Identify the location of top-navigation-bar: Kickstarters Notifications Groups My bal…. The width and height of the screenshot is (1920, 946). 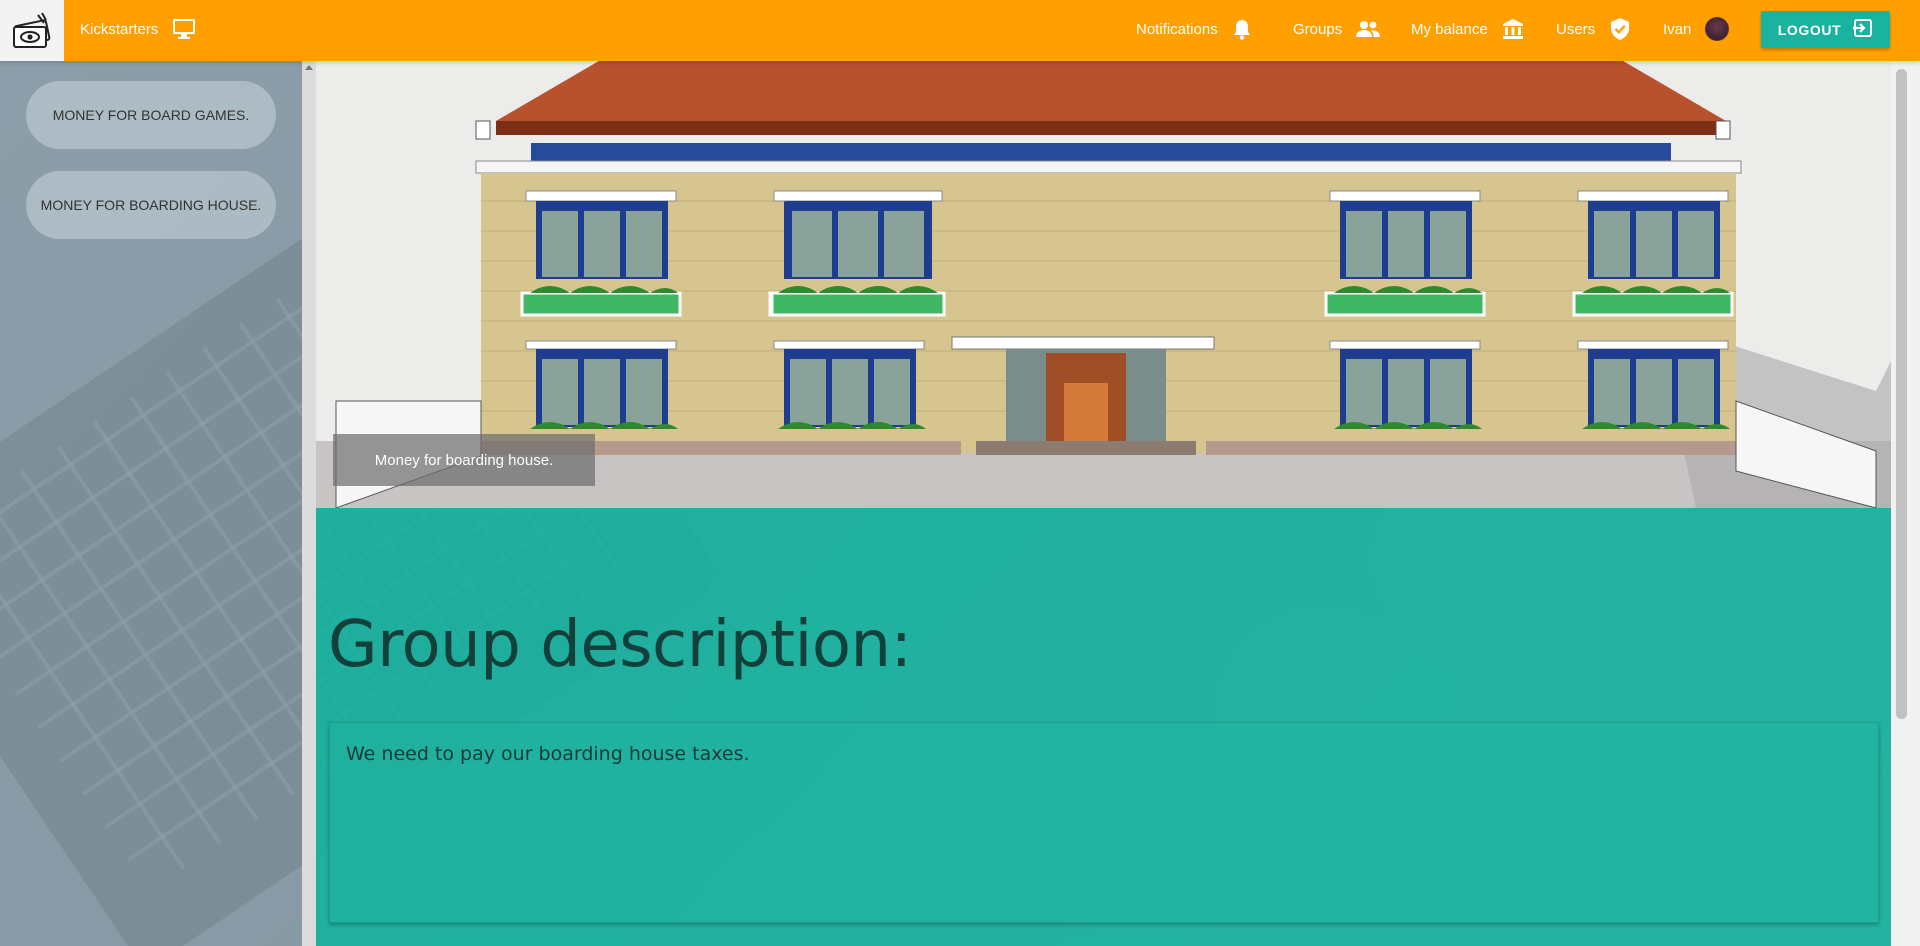
(960, 30).